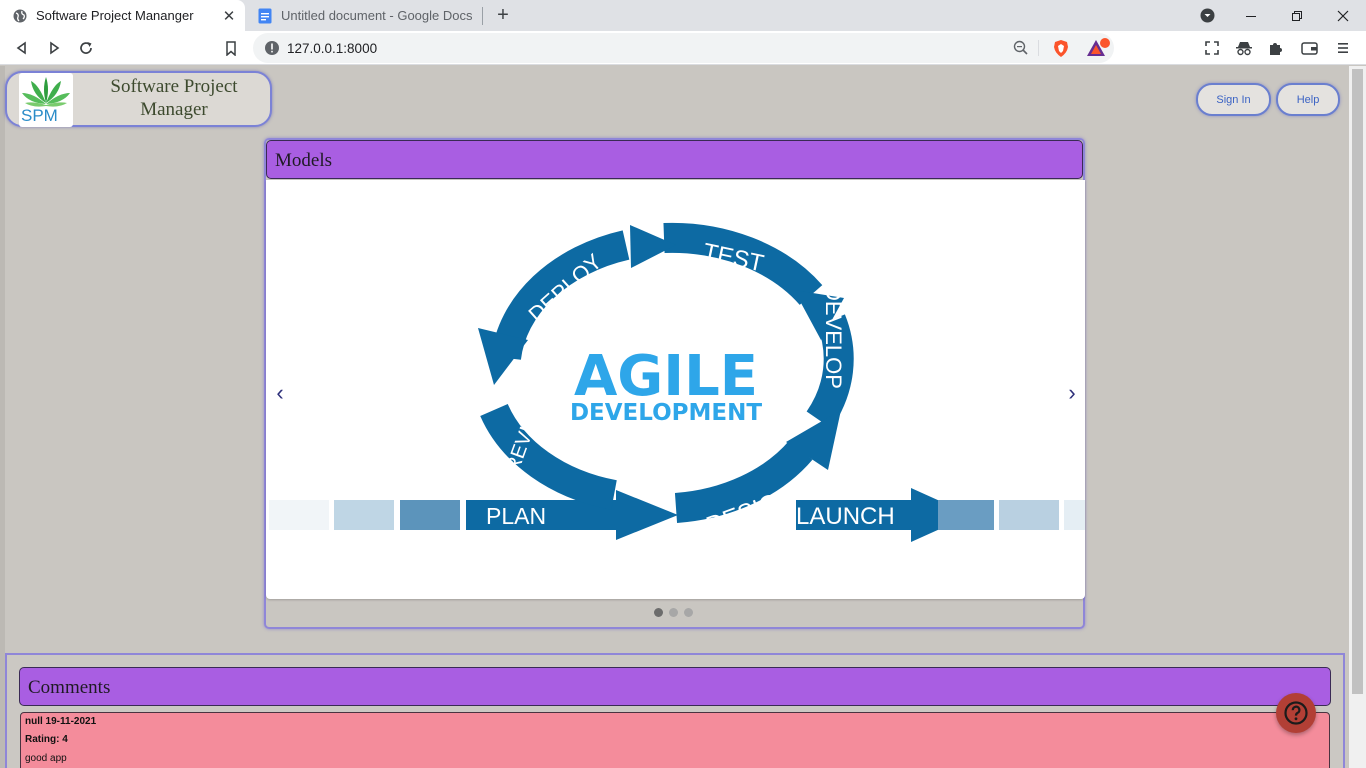 Image resolution: width=1366 pixels, height=768 pixels. What do you see at coordinates (20, 16) in the screenshot?
I see `globe-icon` at bounding box center [20, 16].